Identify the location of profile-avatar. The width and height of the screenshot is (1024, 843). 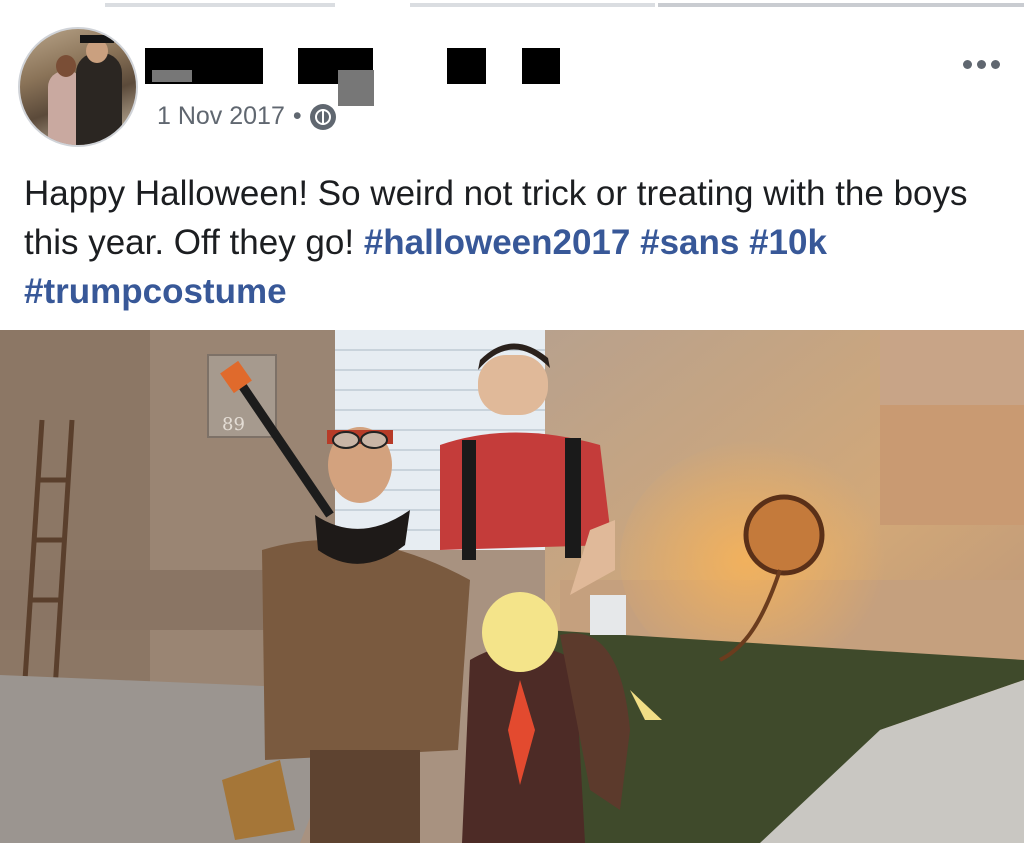
(78, 87).